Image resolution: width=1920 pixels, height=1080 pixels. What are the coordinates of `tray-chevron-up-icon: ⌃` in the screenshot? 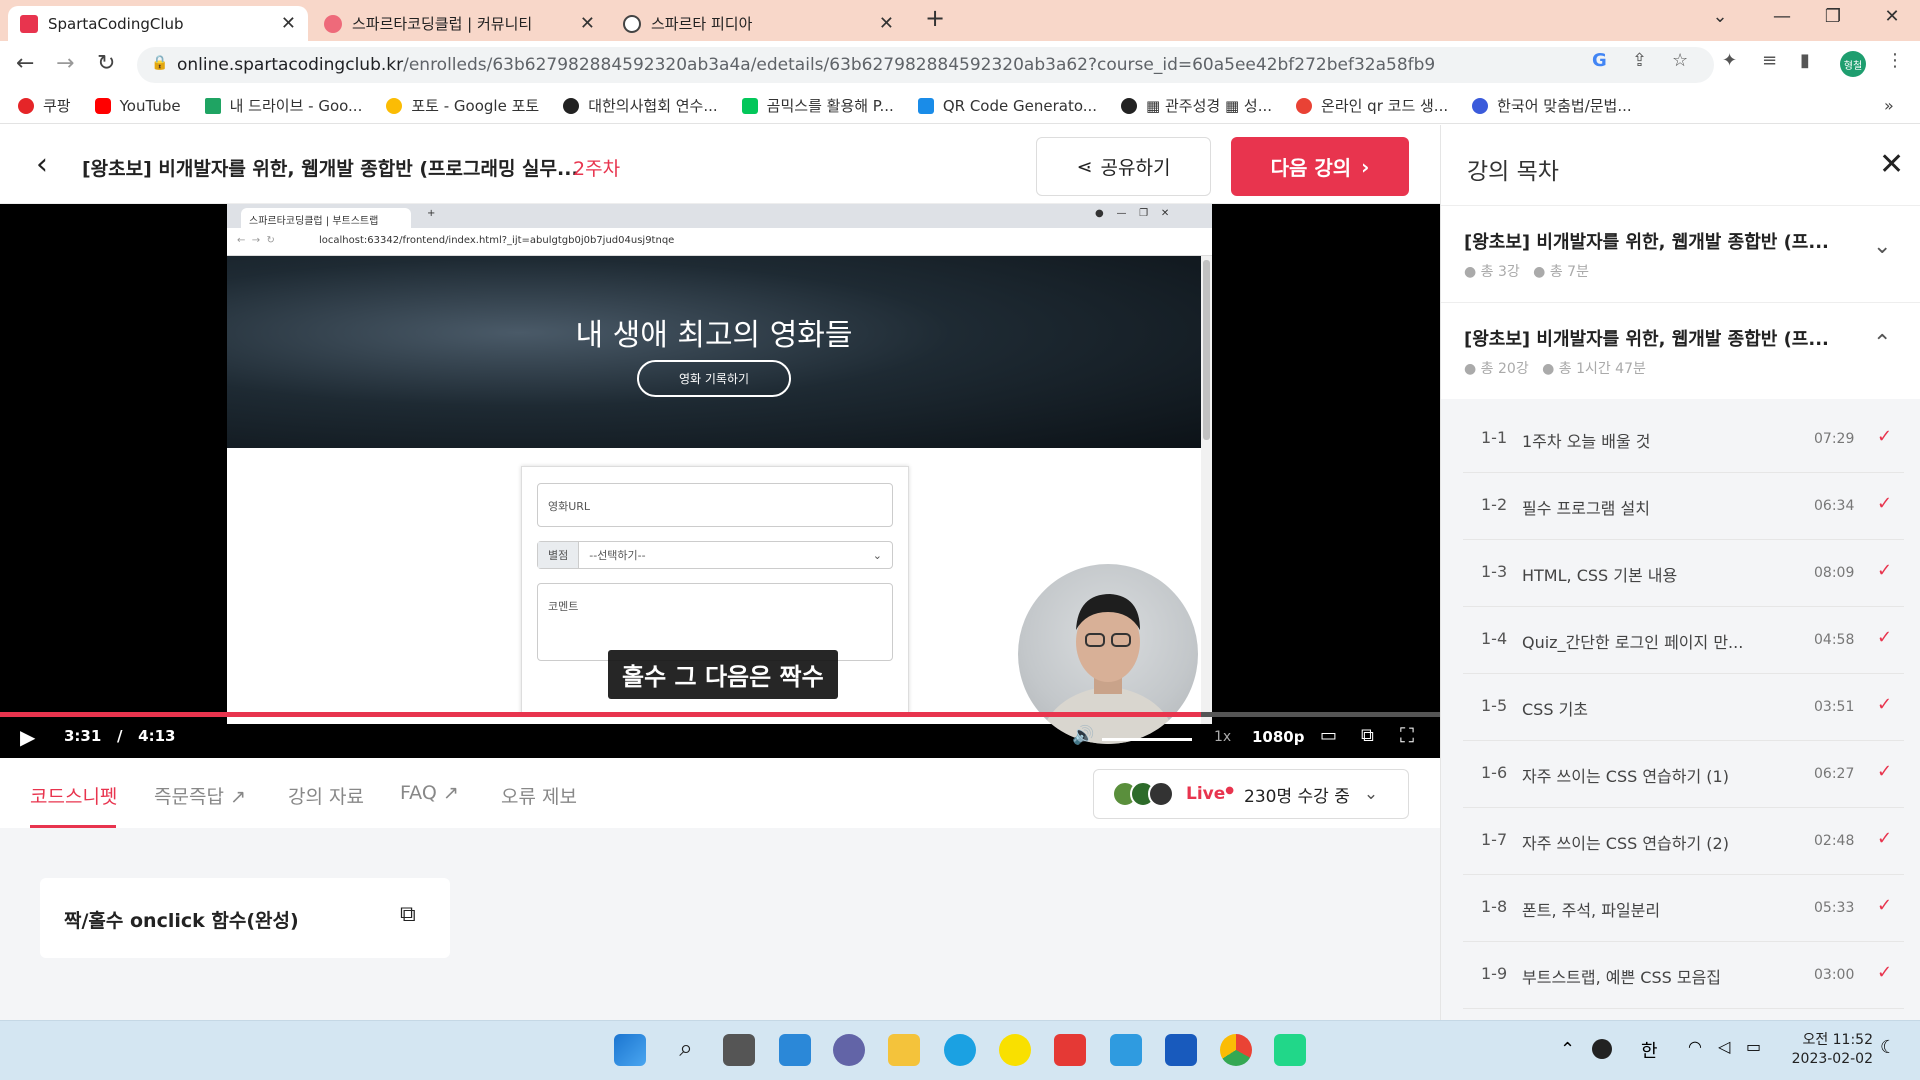 It's located at (1567, 1049).